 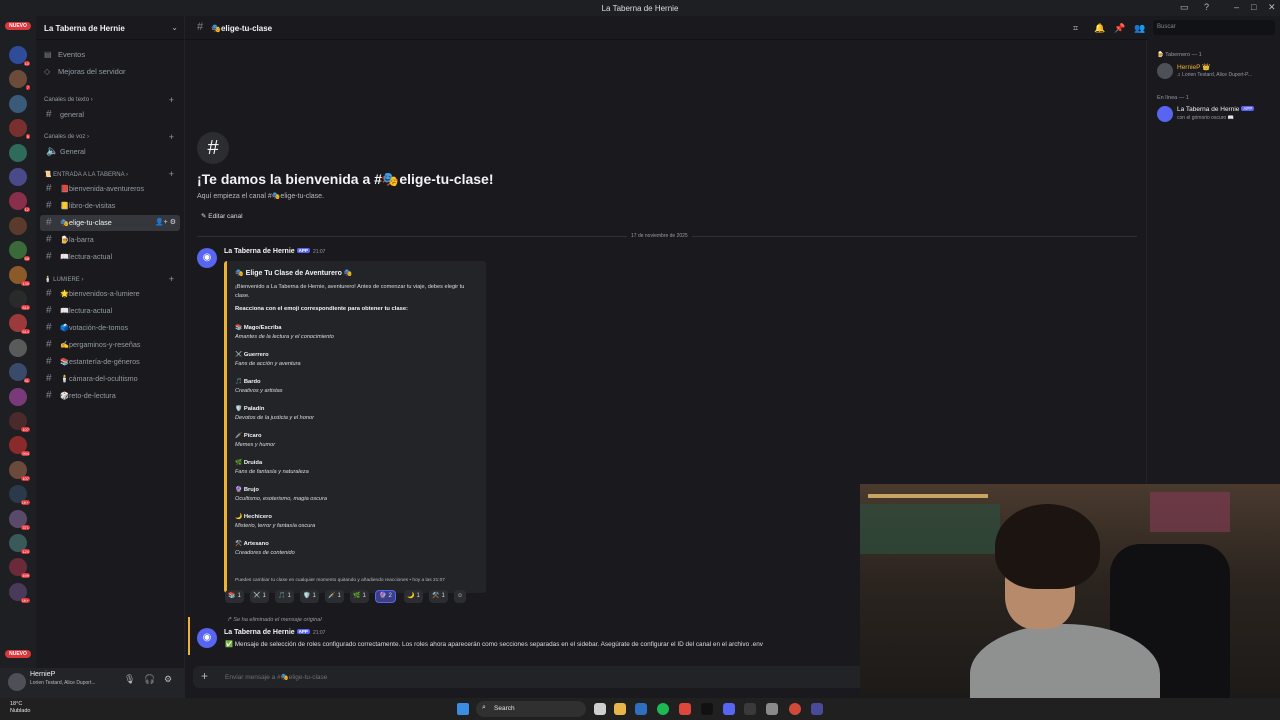 What do you see at coordinates (110, 294) in the screenshot?
I see `channel-lumiere-1: # 🌟bienvenidos-a-lumiere` at bounding box center [110, 294].